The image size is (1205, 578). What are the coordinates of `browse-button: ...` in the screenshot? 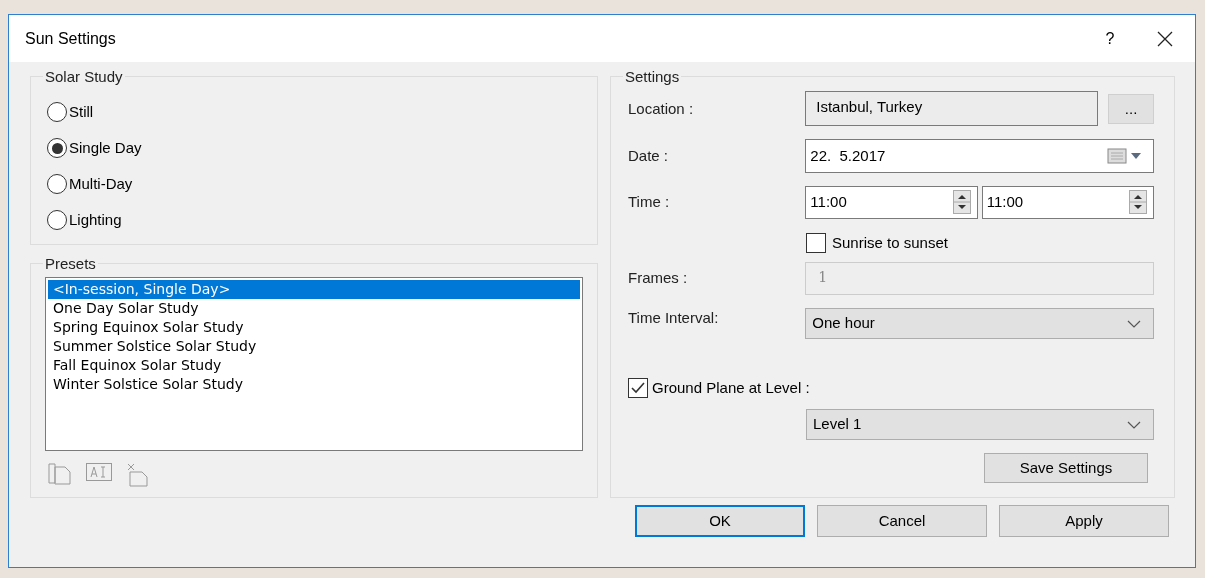 It's located at (1131, 109).